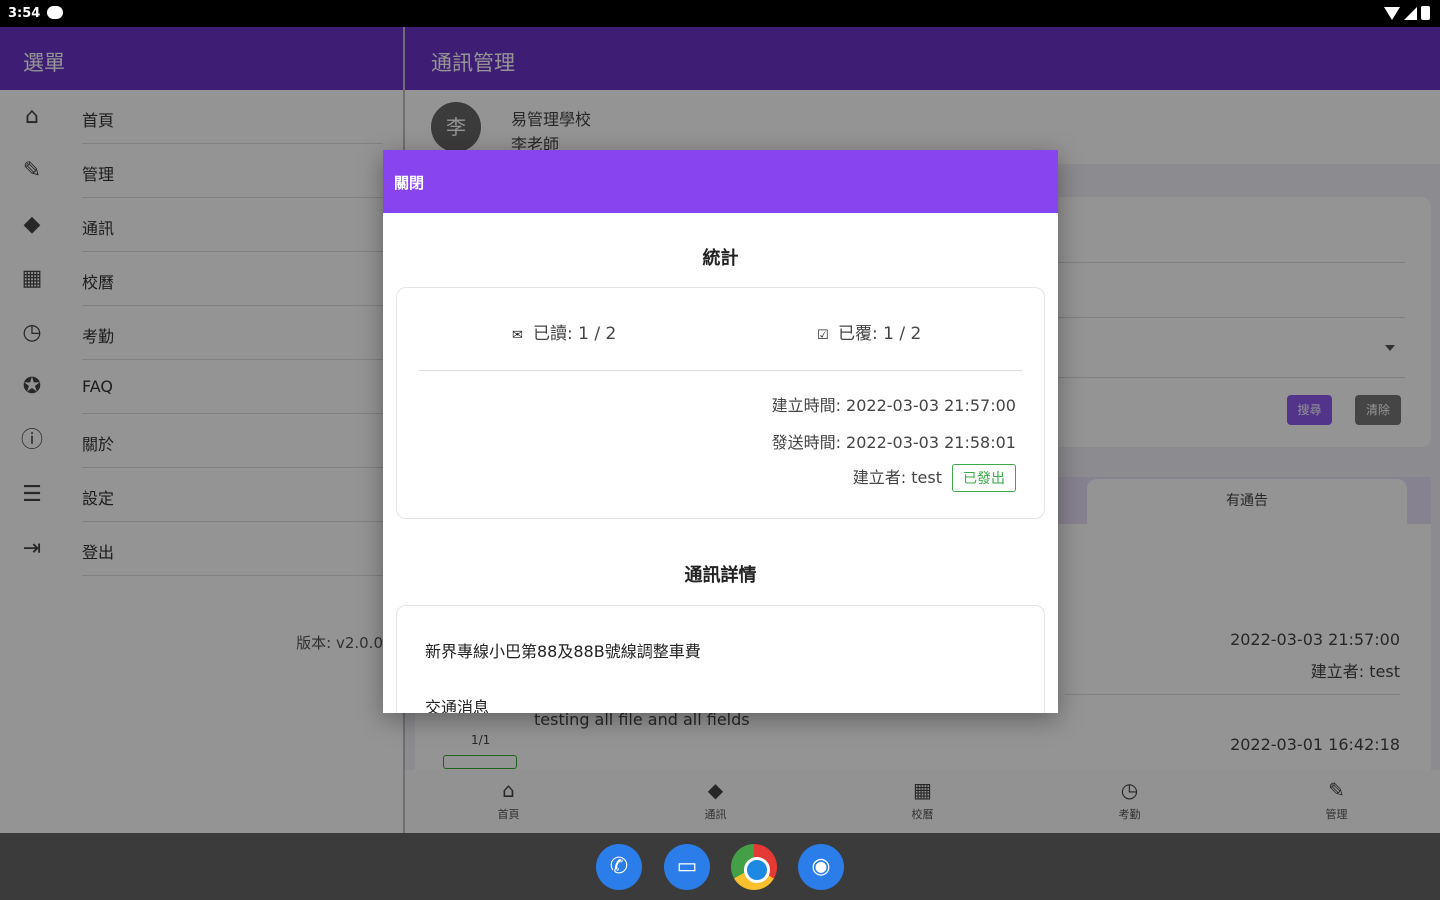 The height and width of the screenshot is (900, 1440). What do you see at coordinates (984, 478) in the screenshot?
I see `sent-status-badge: 已發出` at bounding box center [984, 478].